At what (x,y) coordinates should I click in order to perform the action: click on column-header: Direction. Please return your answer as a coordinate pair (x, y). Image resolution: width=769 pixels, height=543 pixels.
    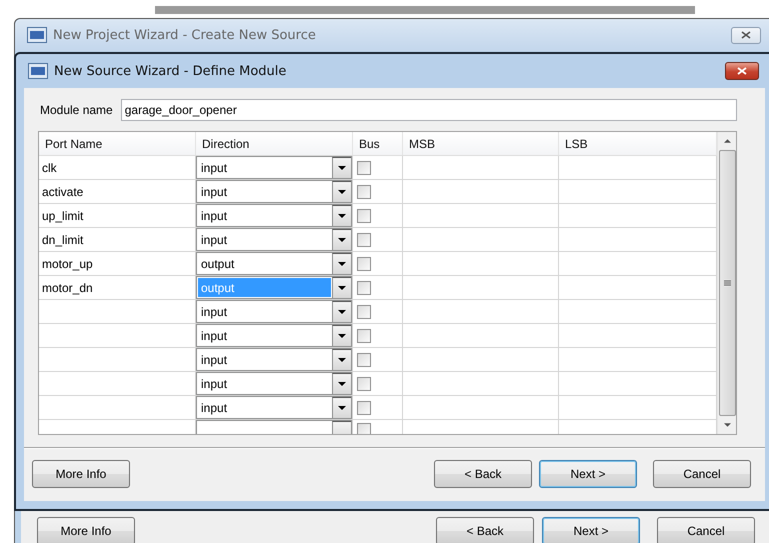
    Looking at the image, I should click on (274, 143).